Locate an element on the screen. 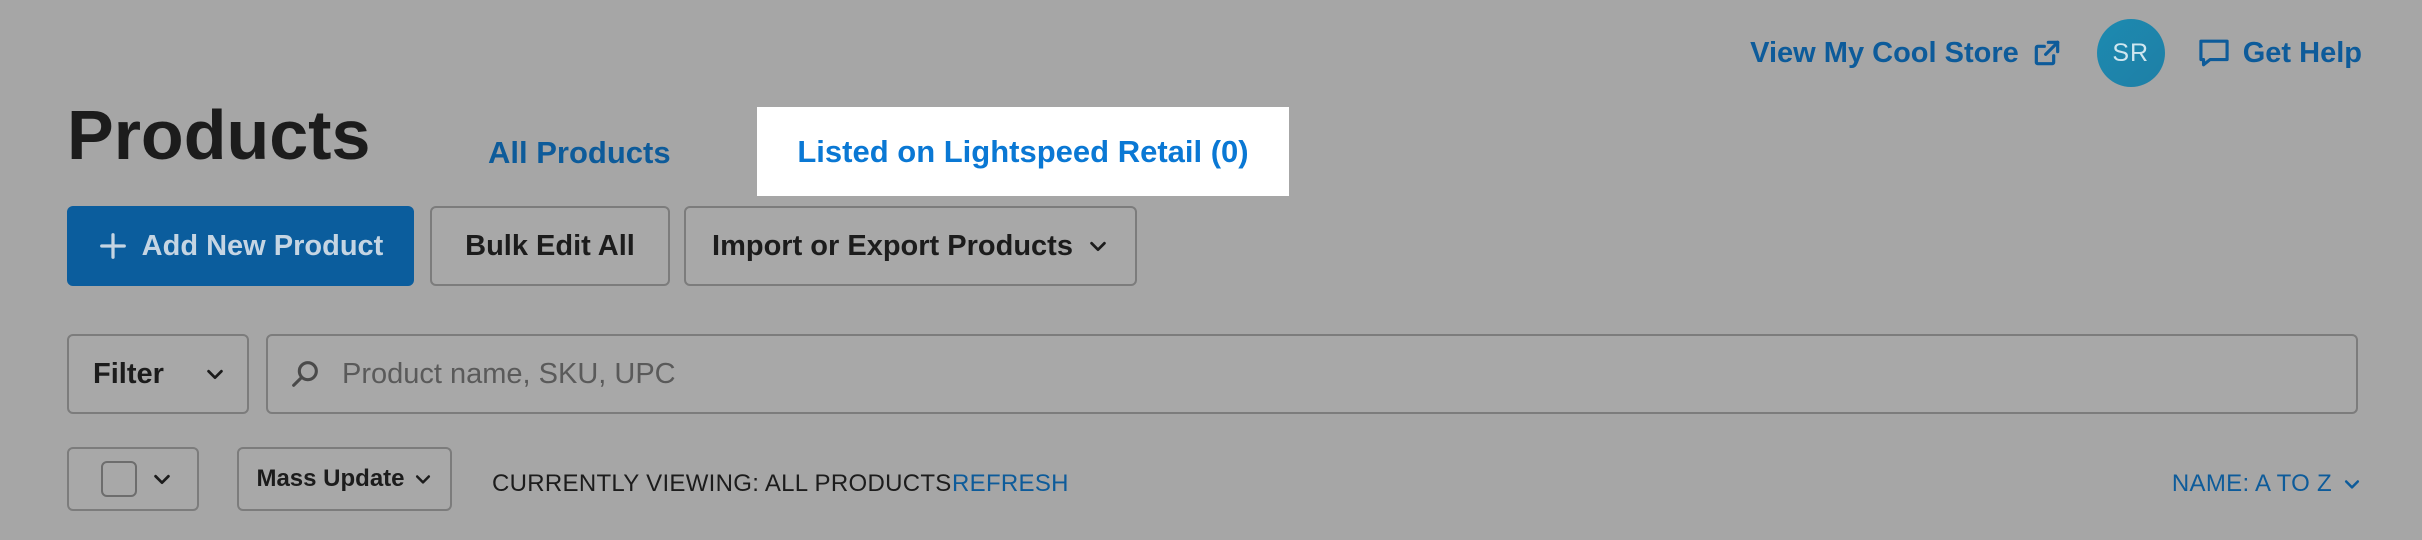 Image resolution: width=2422 pixels, height=540 pixels. get-help-label: Get Help is located at coordinates (2302, 52).